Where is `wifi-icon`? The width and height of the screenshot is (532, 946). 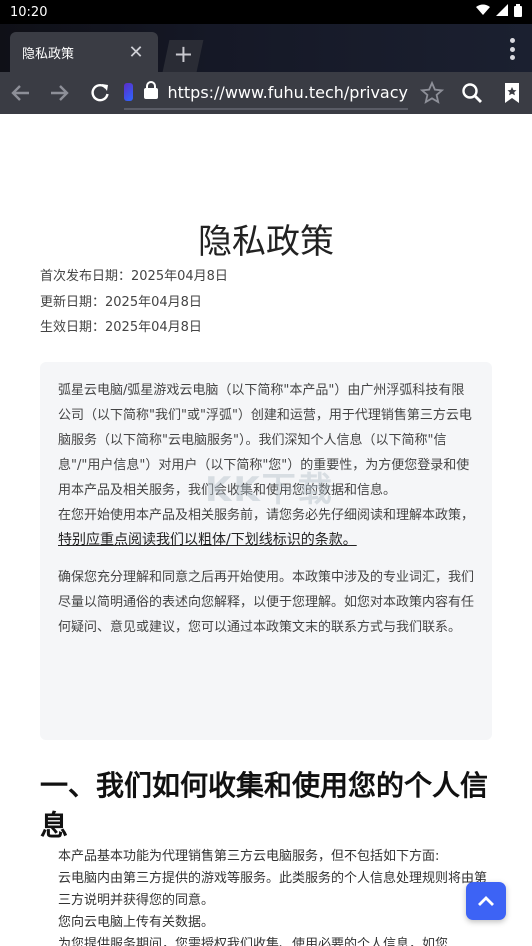
wifi-icon is located at coordinates (483, 12).